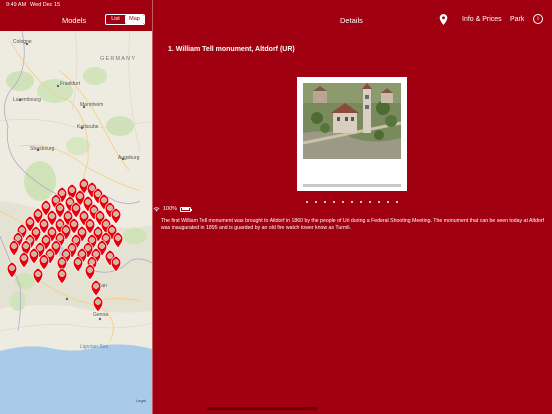 This screenshot has height=414, width=552. What do you see at coordinates (186, 209) in the screenshot?
I see `battery-icon` at bounding box center [186, 209].